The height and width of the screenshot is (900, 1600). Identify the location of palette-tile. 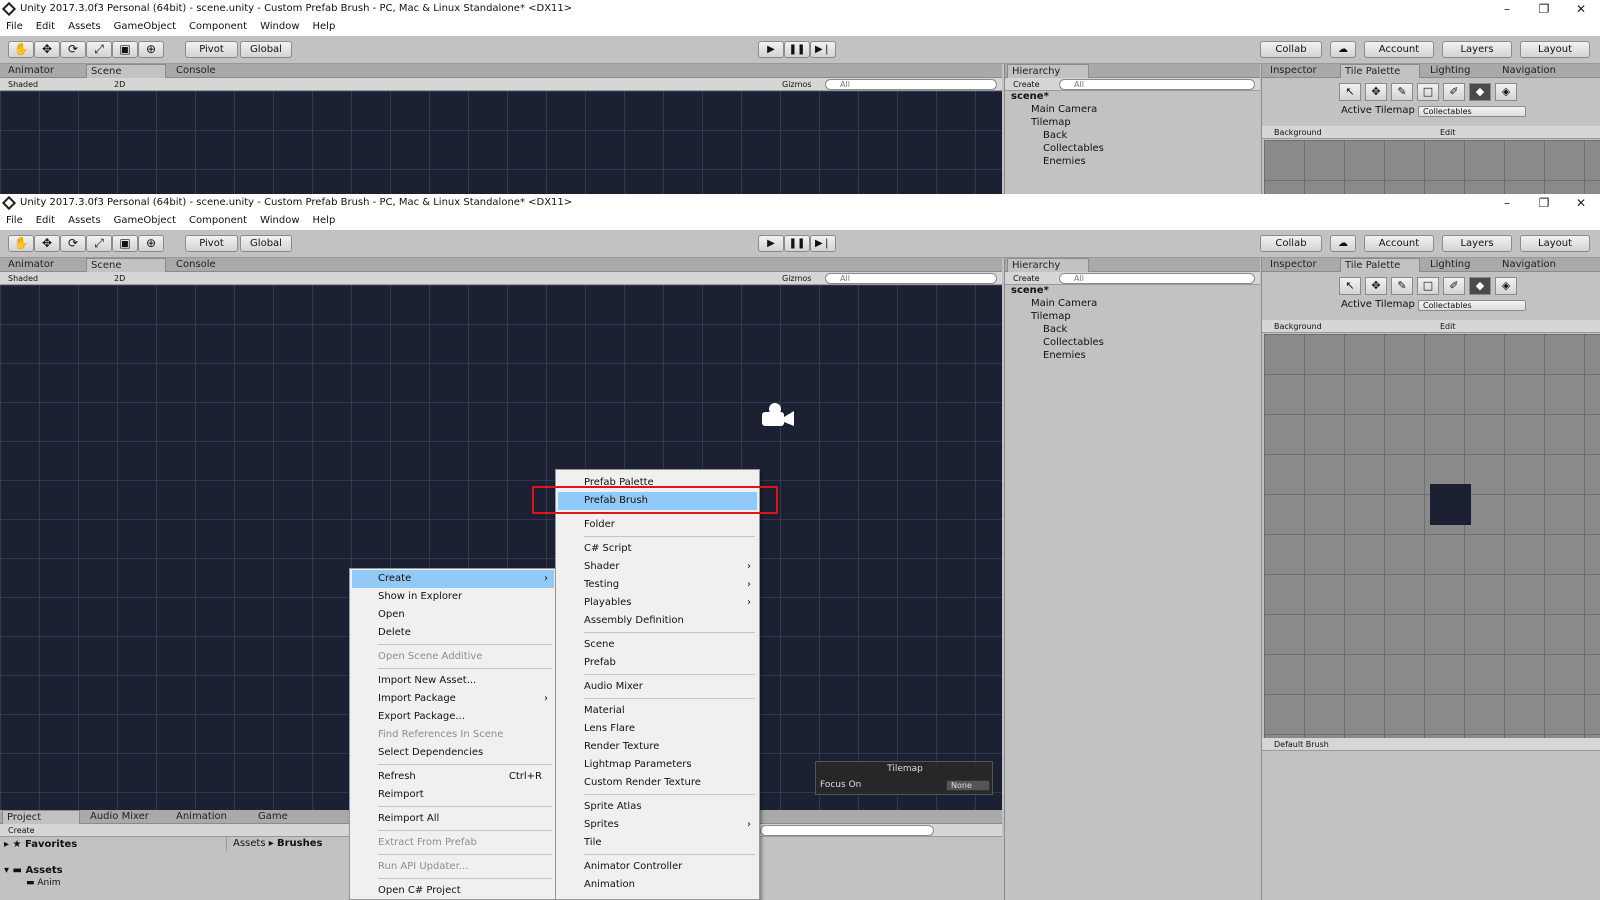
(1450, 504).